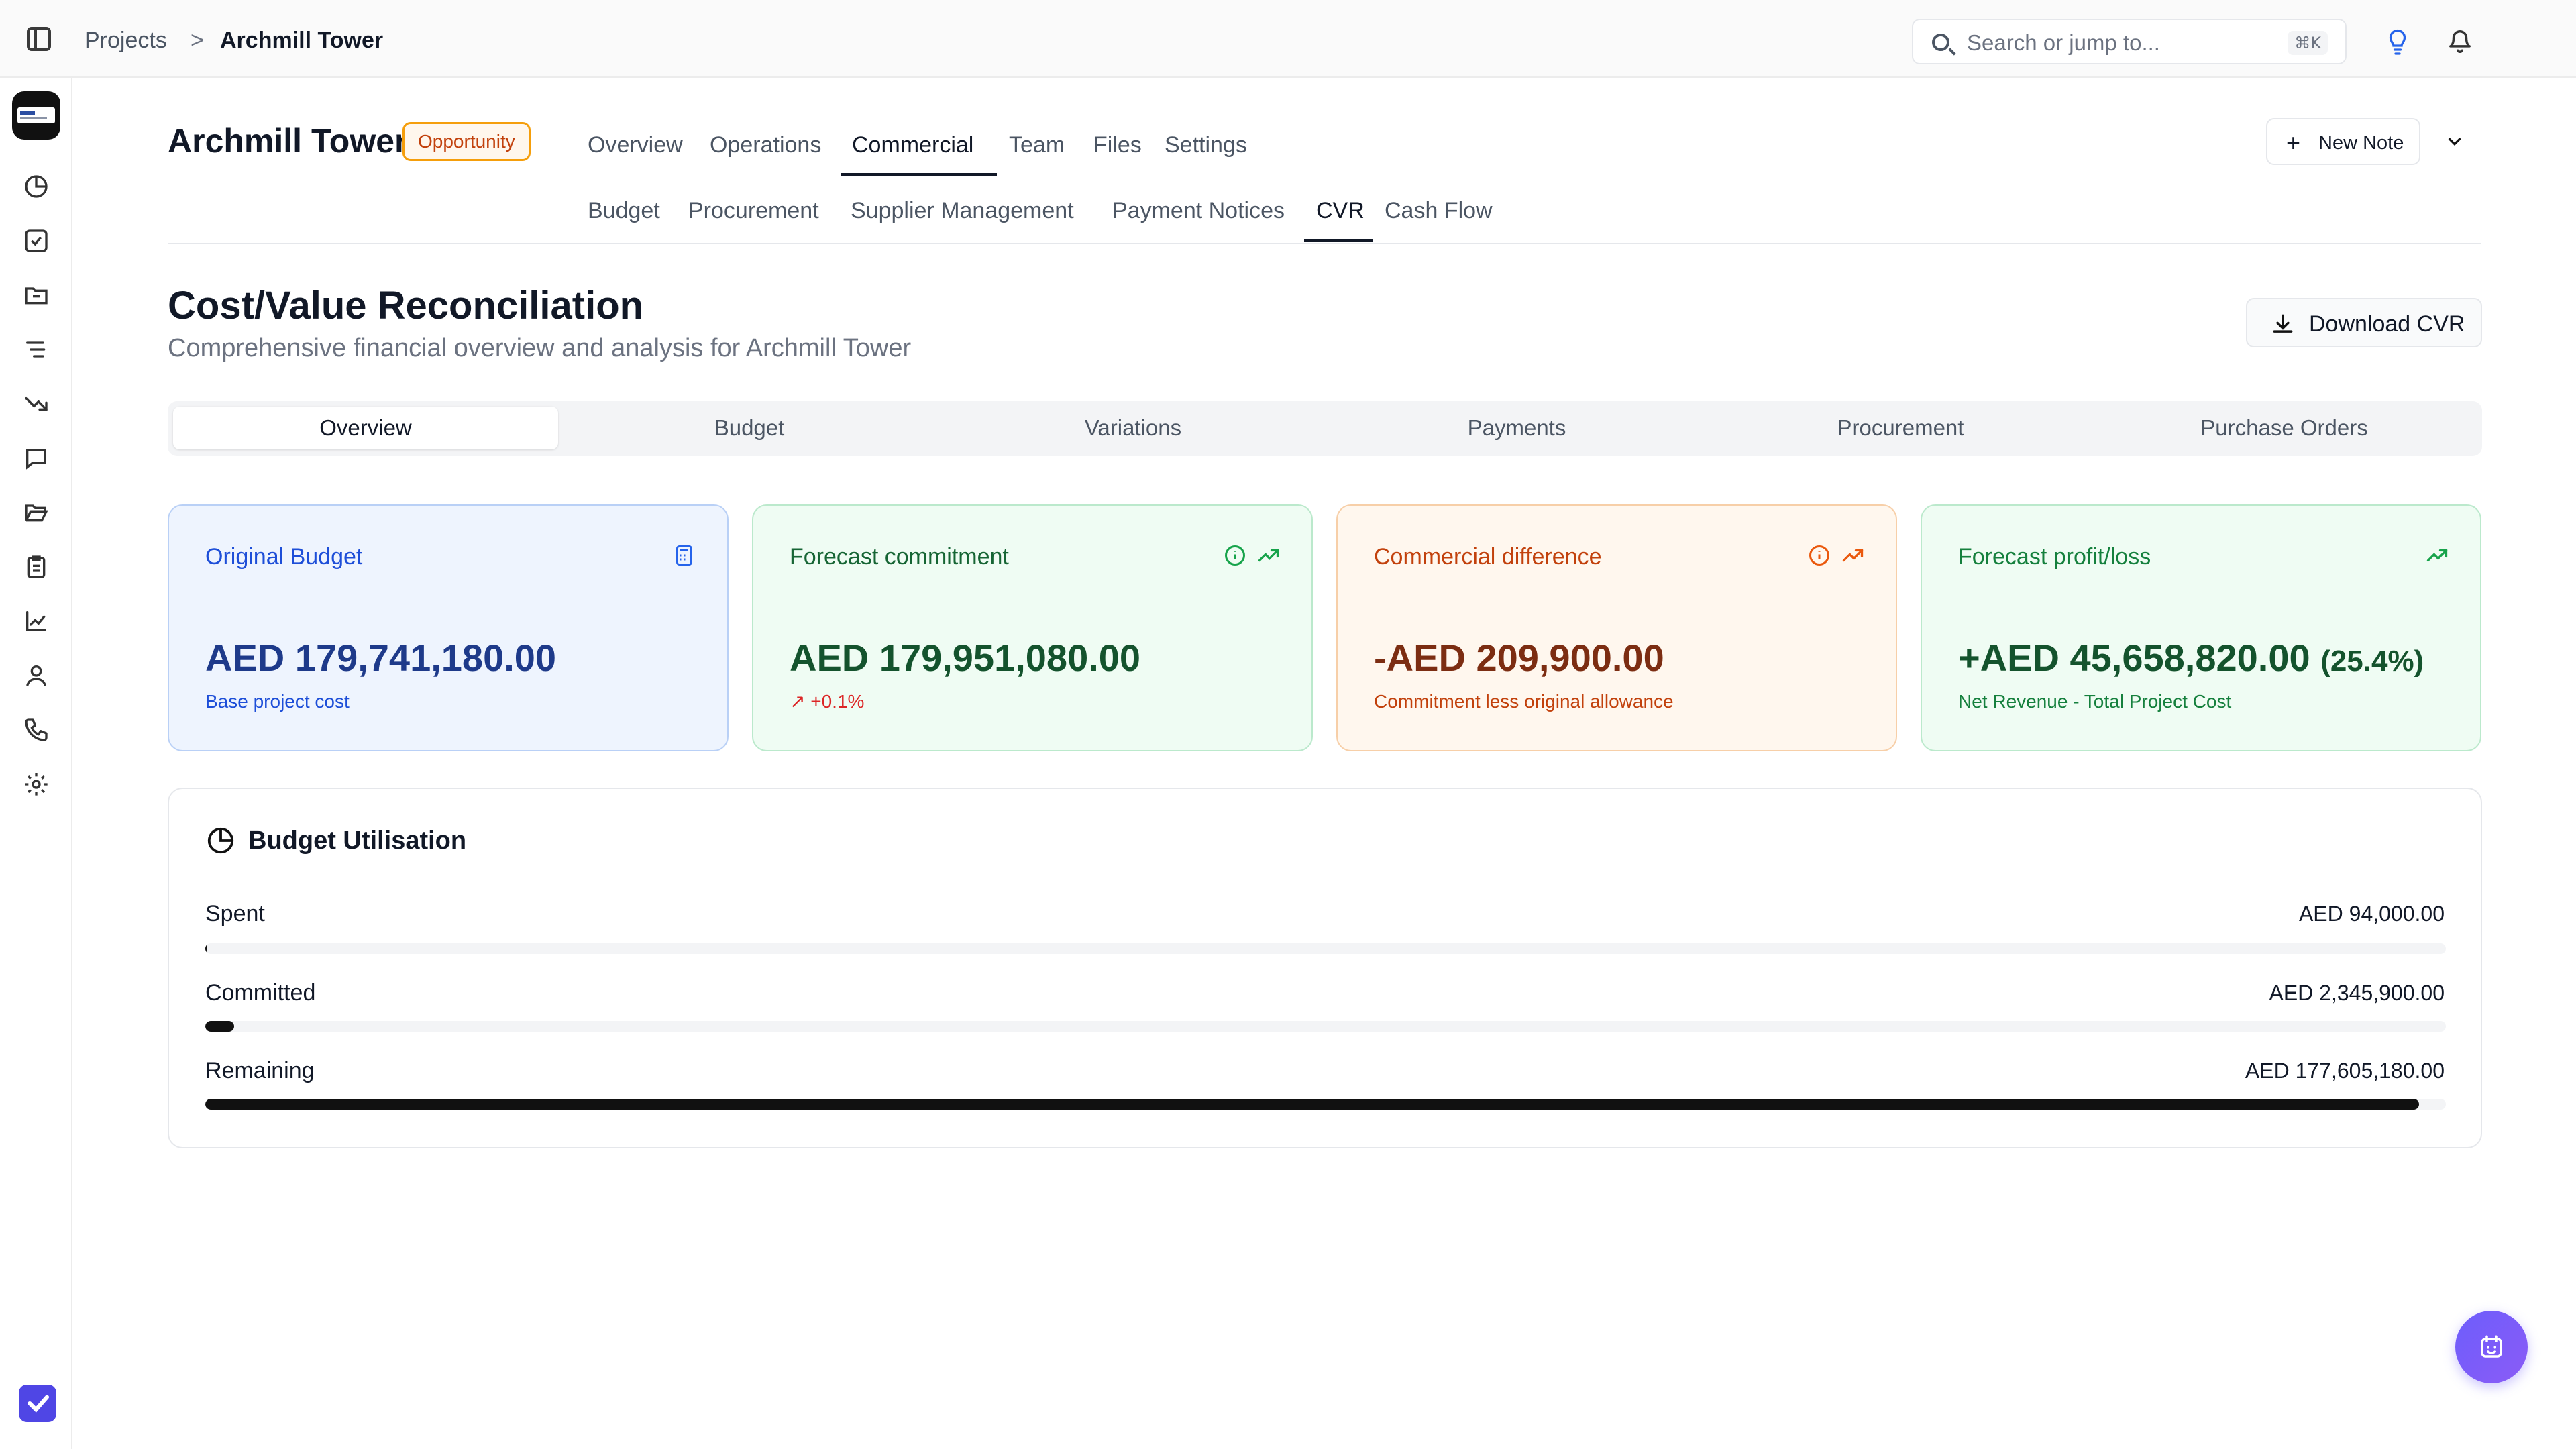  I want to click on gear-icon, so click(36, 784).